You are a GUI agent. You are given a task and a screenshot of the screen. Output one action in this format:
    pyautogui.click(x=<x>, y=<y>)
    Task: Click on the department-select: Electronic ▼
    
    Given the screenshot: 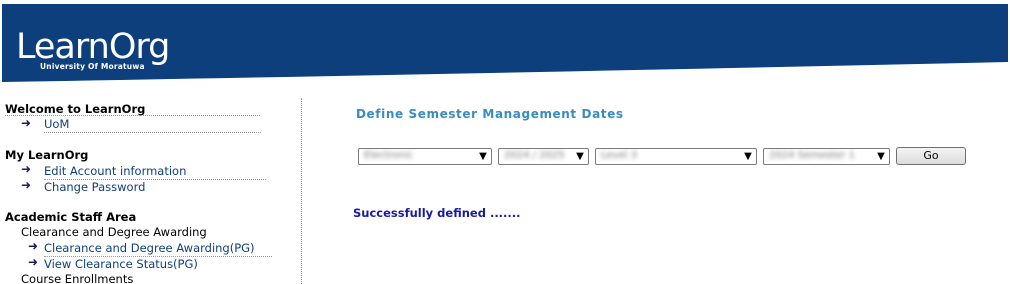 What is the action you would take?
    pyautogui.click(x=425, y=156)
    